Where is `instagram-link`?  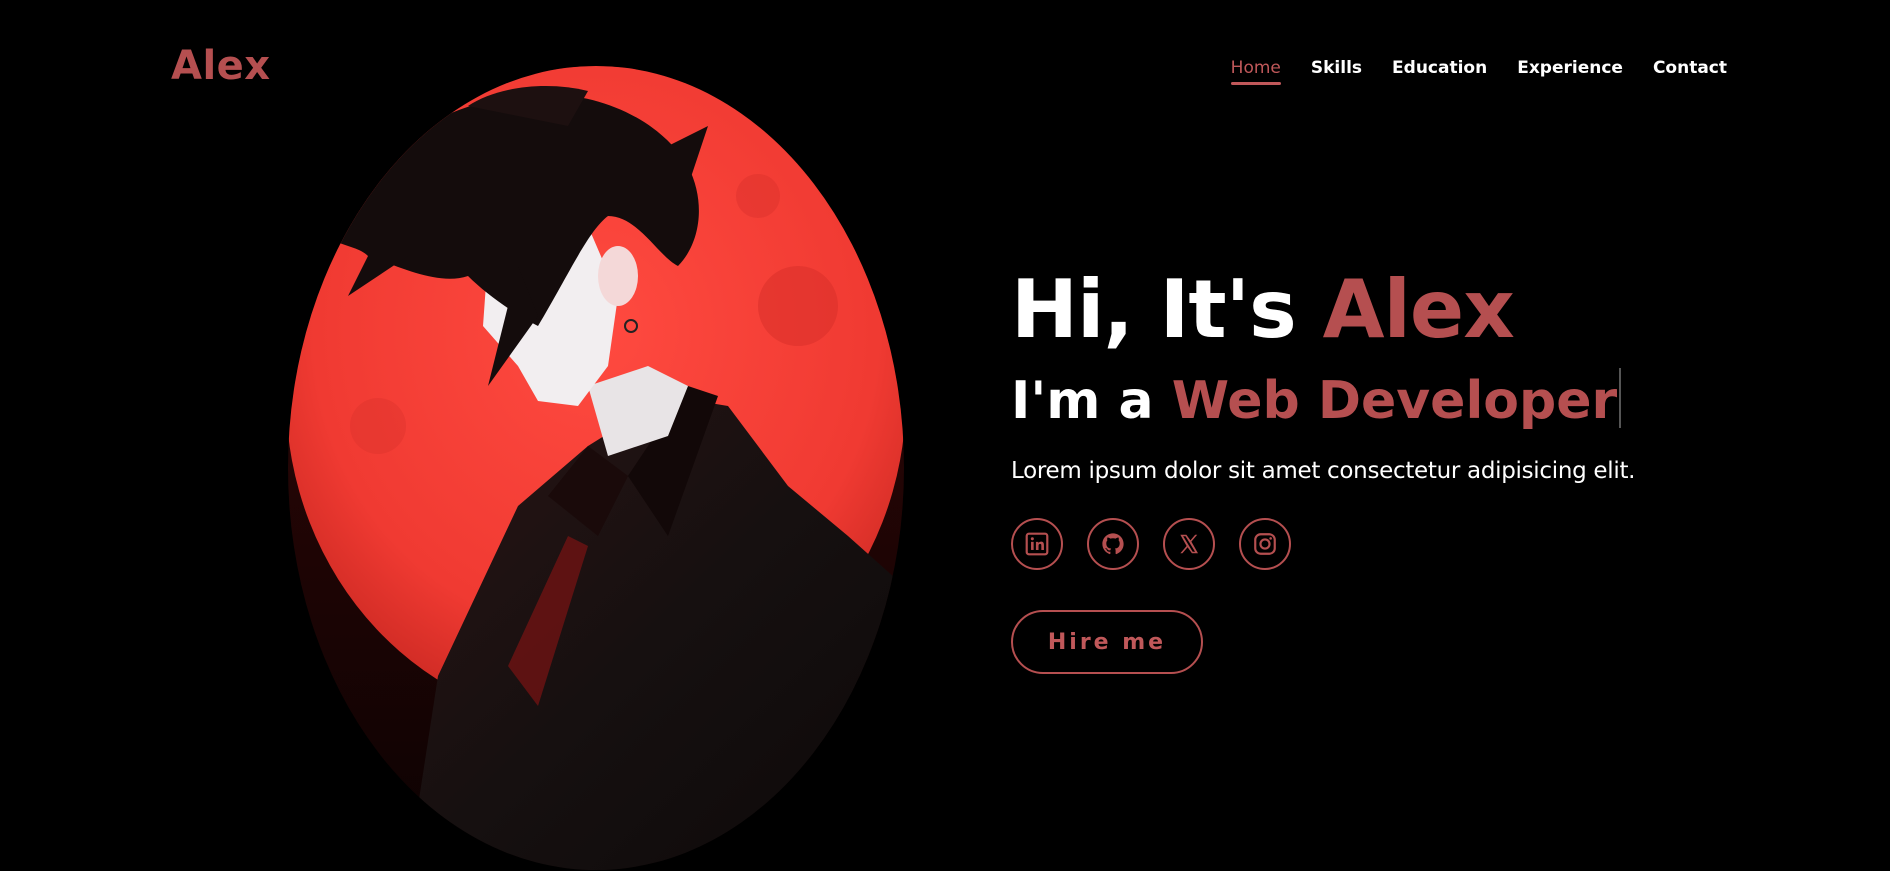 instagram-link is located at coordinates (1265, 544).